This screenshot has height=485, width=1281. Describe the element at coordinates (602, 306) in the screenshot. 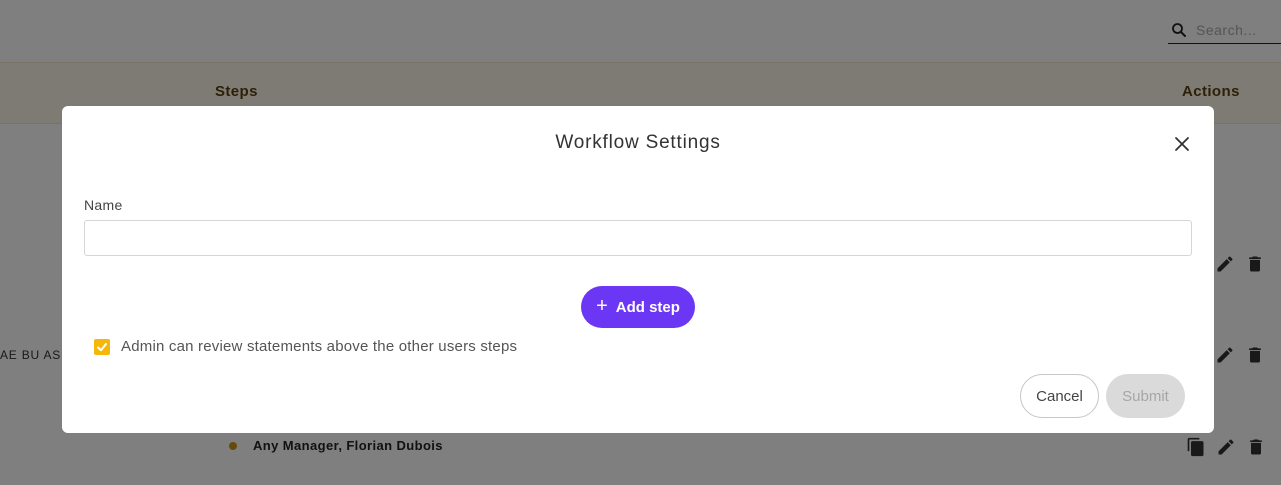

I see `plus-icon: +` at that location.